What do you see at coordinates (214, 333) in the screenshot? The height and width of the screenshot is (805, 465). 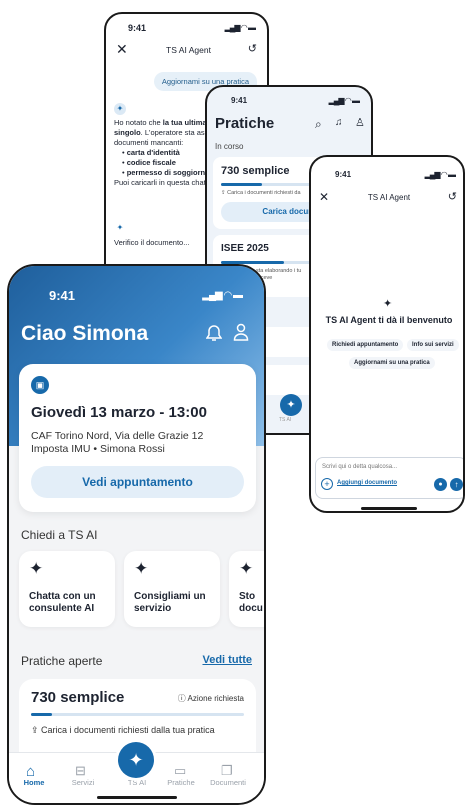 I see `bell-icon` at bounding box center [214, 333].